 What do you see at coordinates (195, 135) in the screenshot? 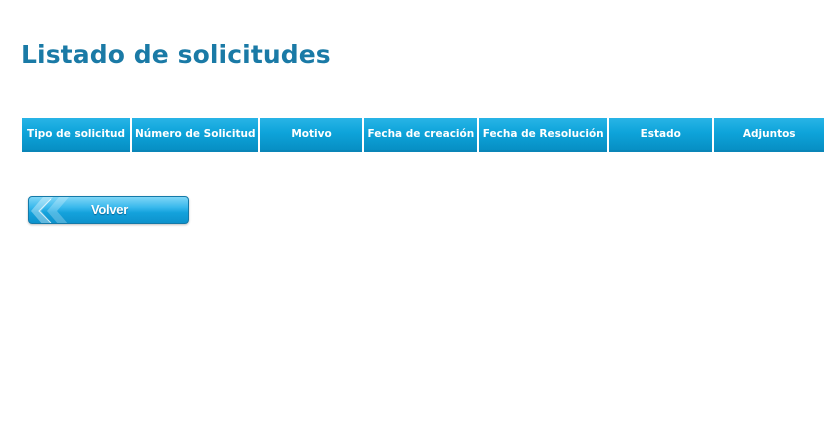
I see `column-header-numero: Número de Solicitud` at bounding box center [195, 135].